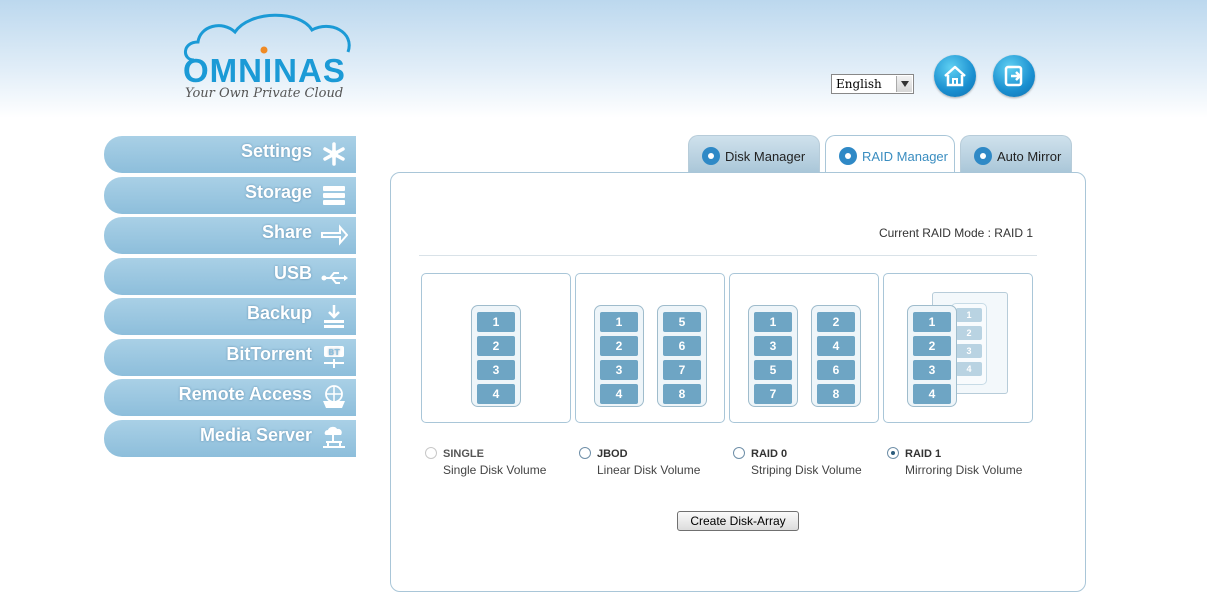 Image resolution: width=1207 pixels, height=593 pixels. I want to click on option-desc: Single Disk Volume, so click(495, 470).